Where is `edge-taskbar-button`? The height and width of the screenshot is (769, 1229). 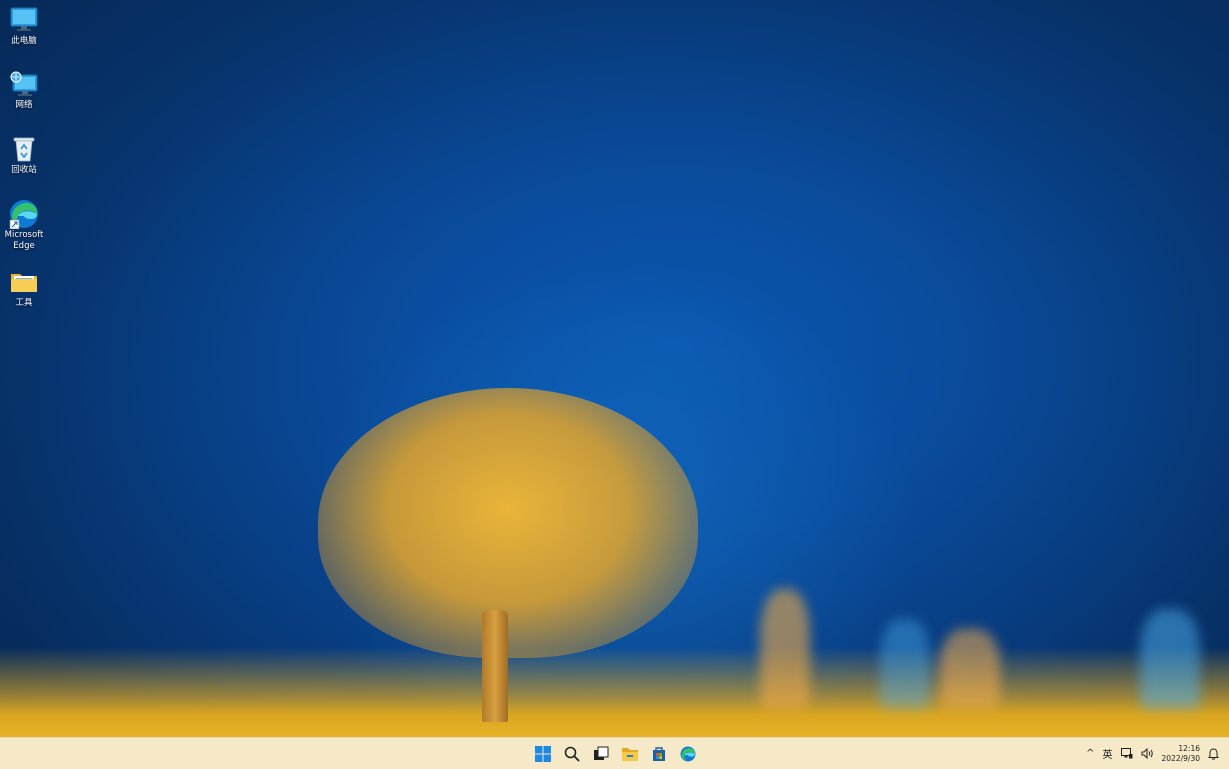
edge-taskbar-button is located at coordinates (687, 753).